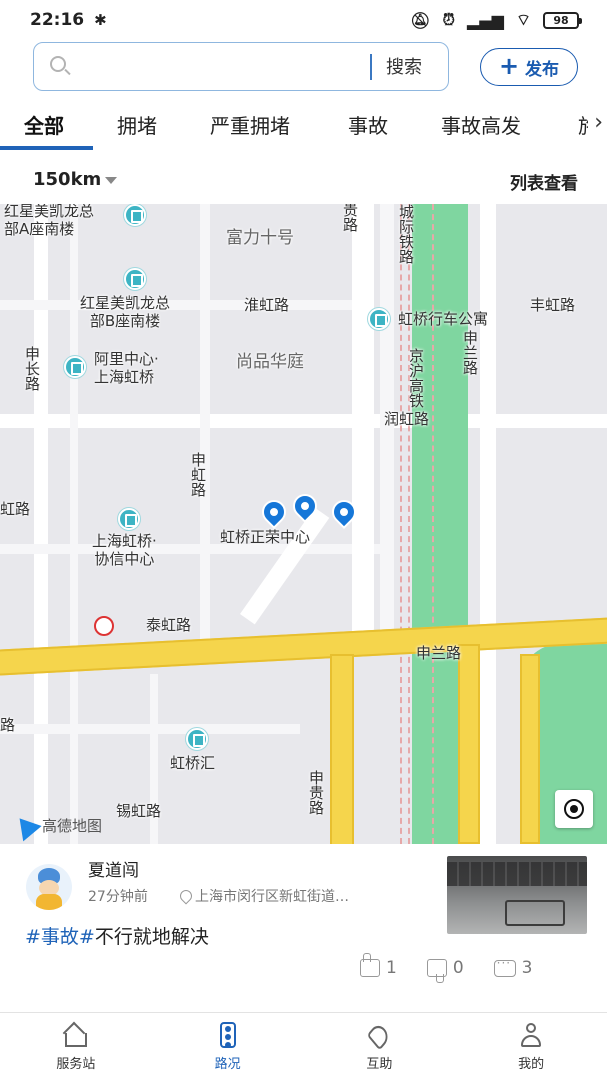 The height and width of the screenshot is (1080, 607). What do you see at coordinates (186, 896) in the screenshot?
I see `location-pin-icon` at bounding box center [186, 896].